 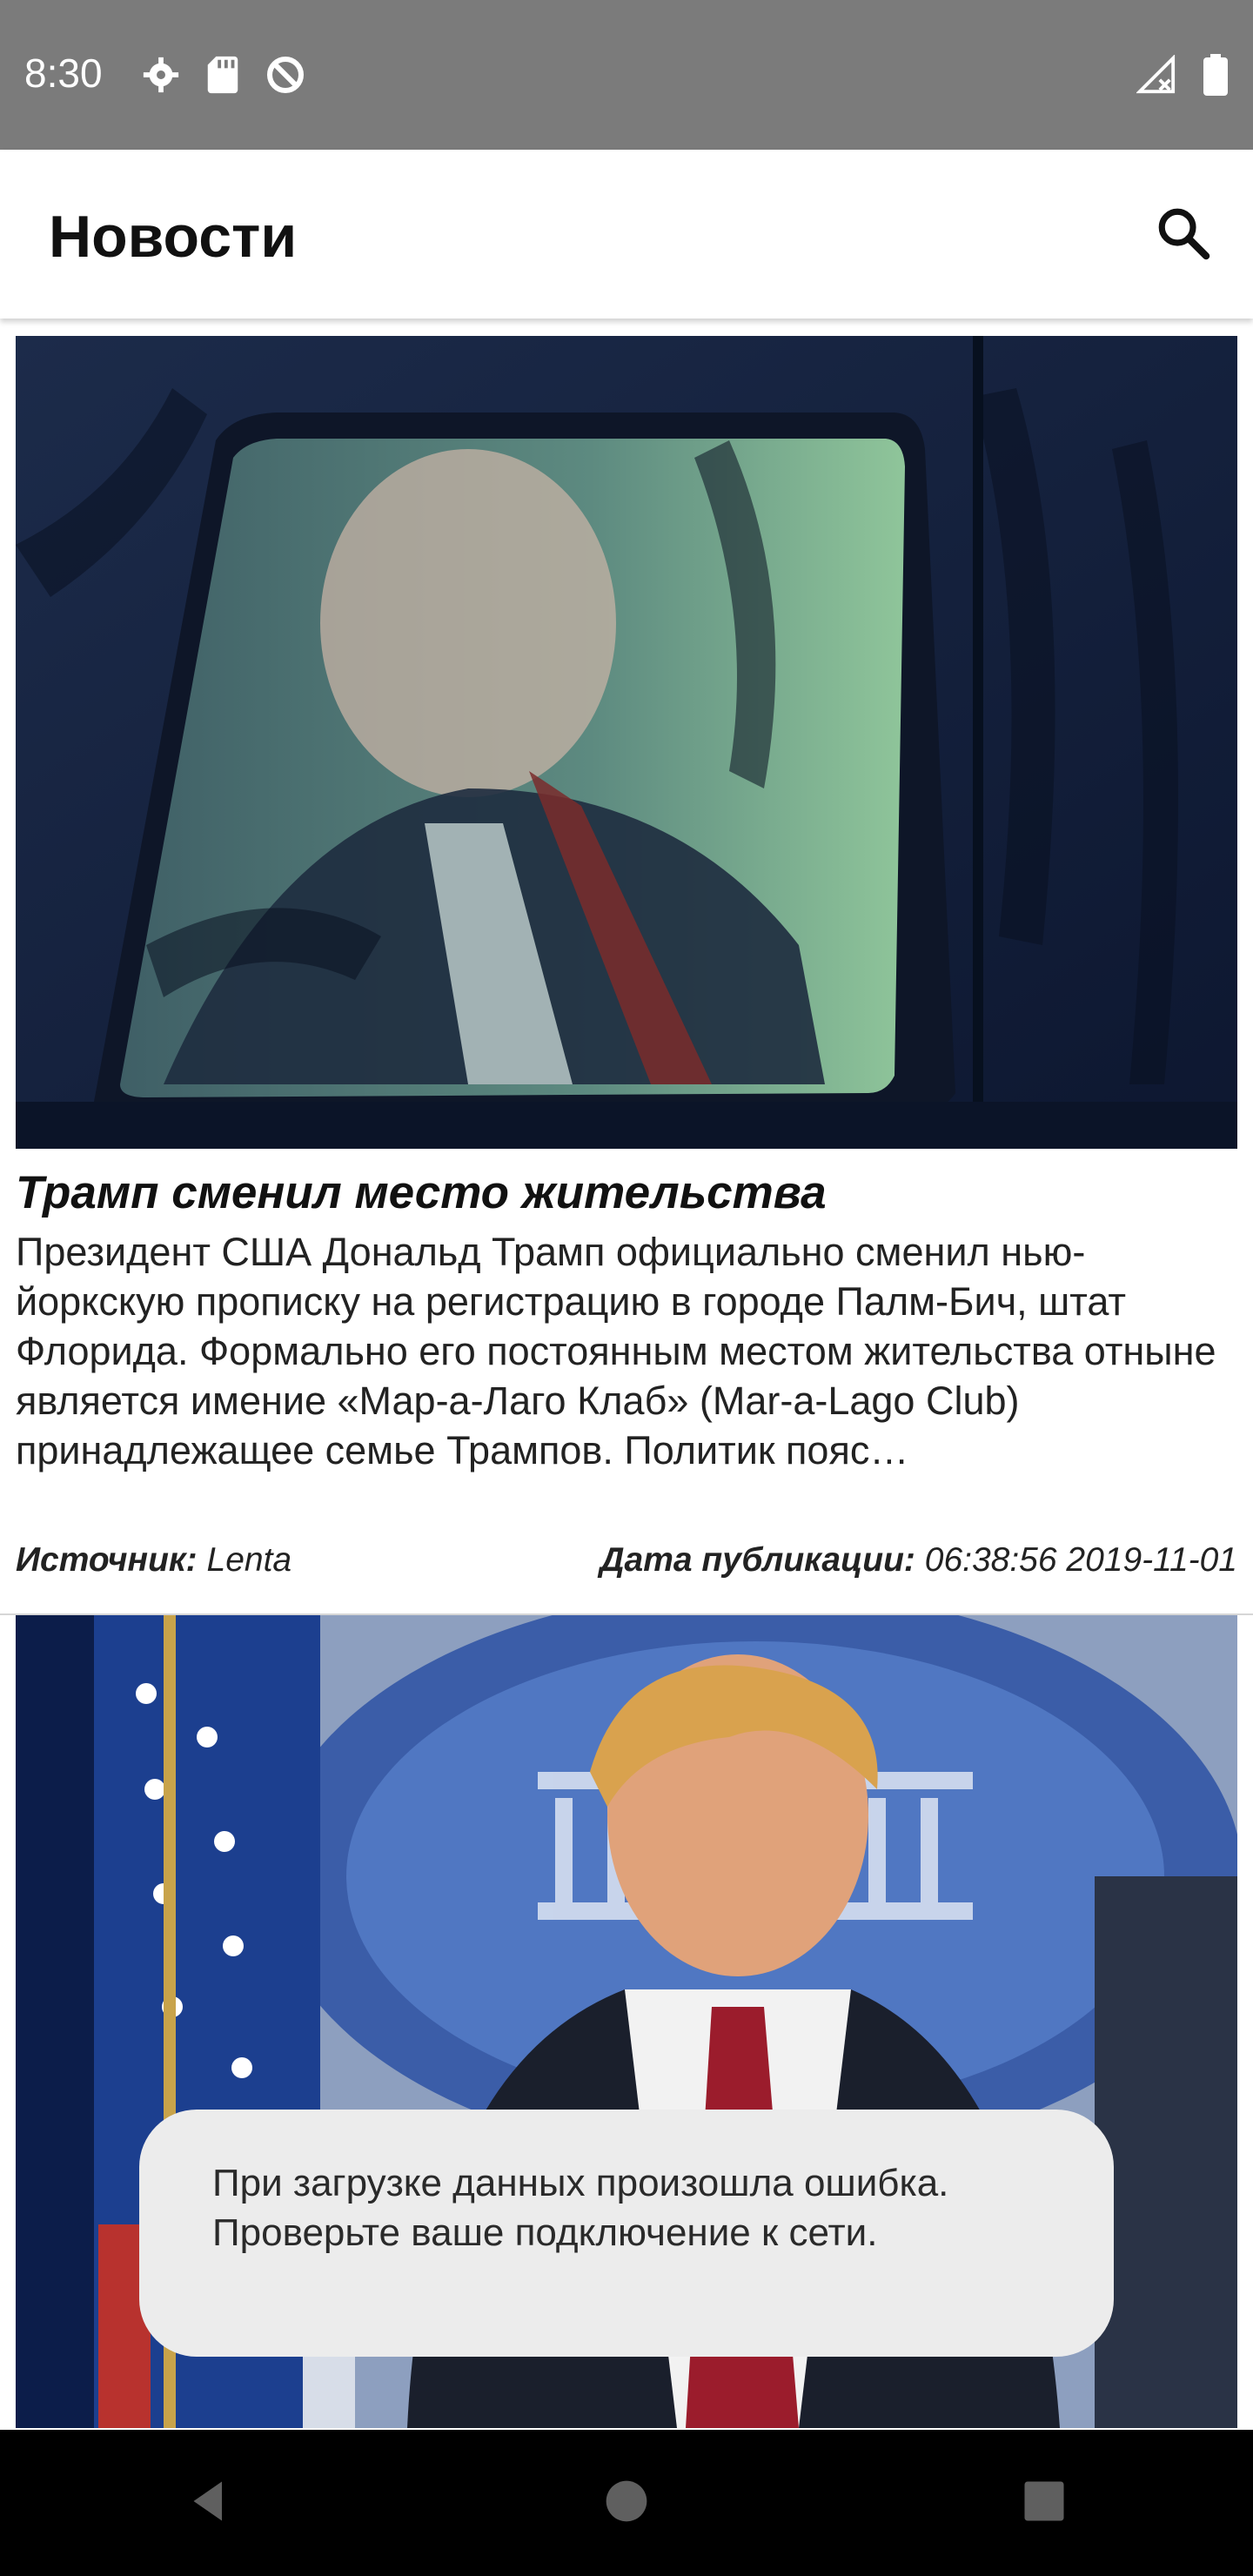 I want to click on recents-icon, so click(x=1044, y=2504).